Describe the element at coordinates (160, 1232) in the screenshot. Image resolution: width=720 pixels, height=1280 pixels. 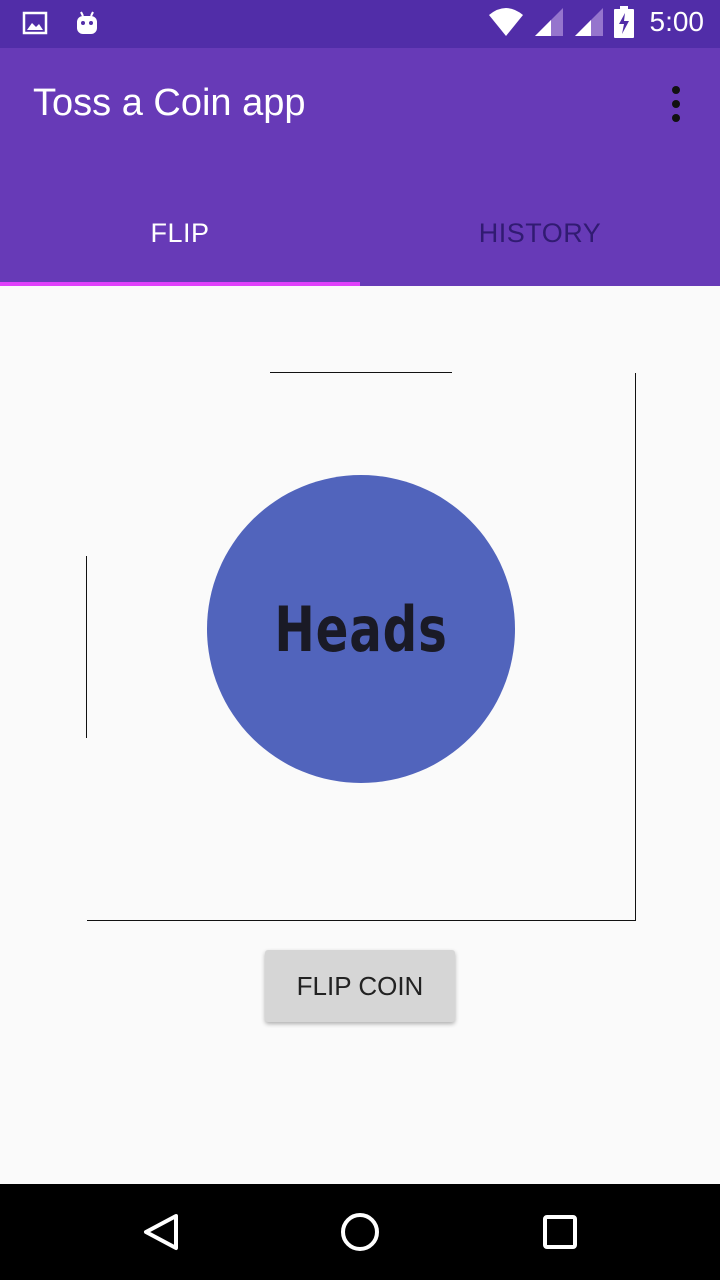
I see `back-icon` at that location.